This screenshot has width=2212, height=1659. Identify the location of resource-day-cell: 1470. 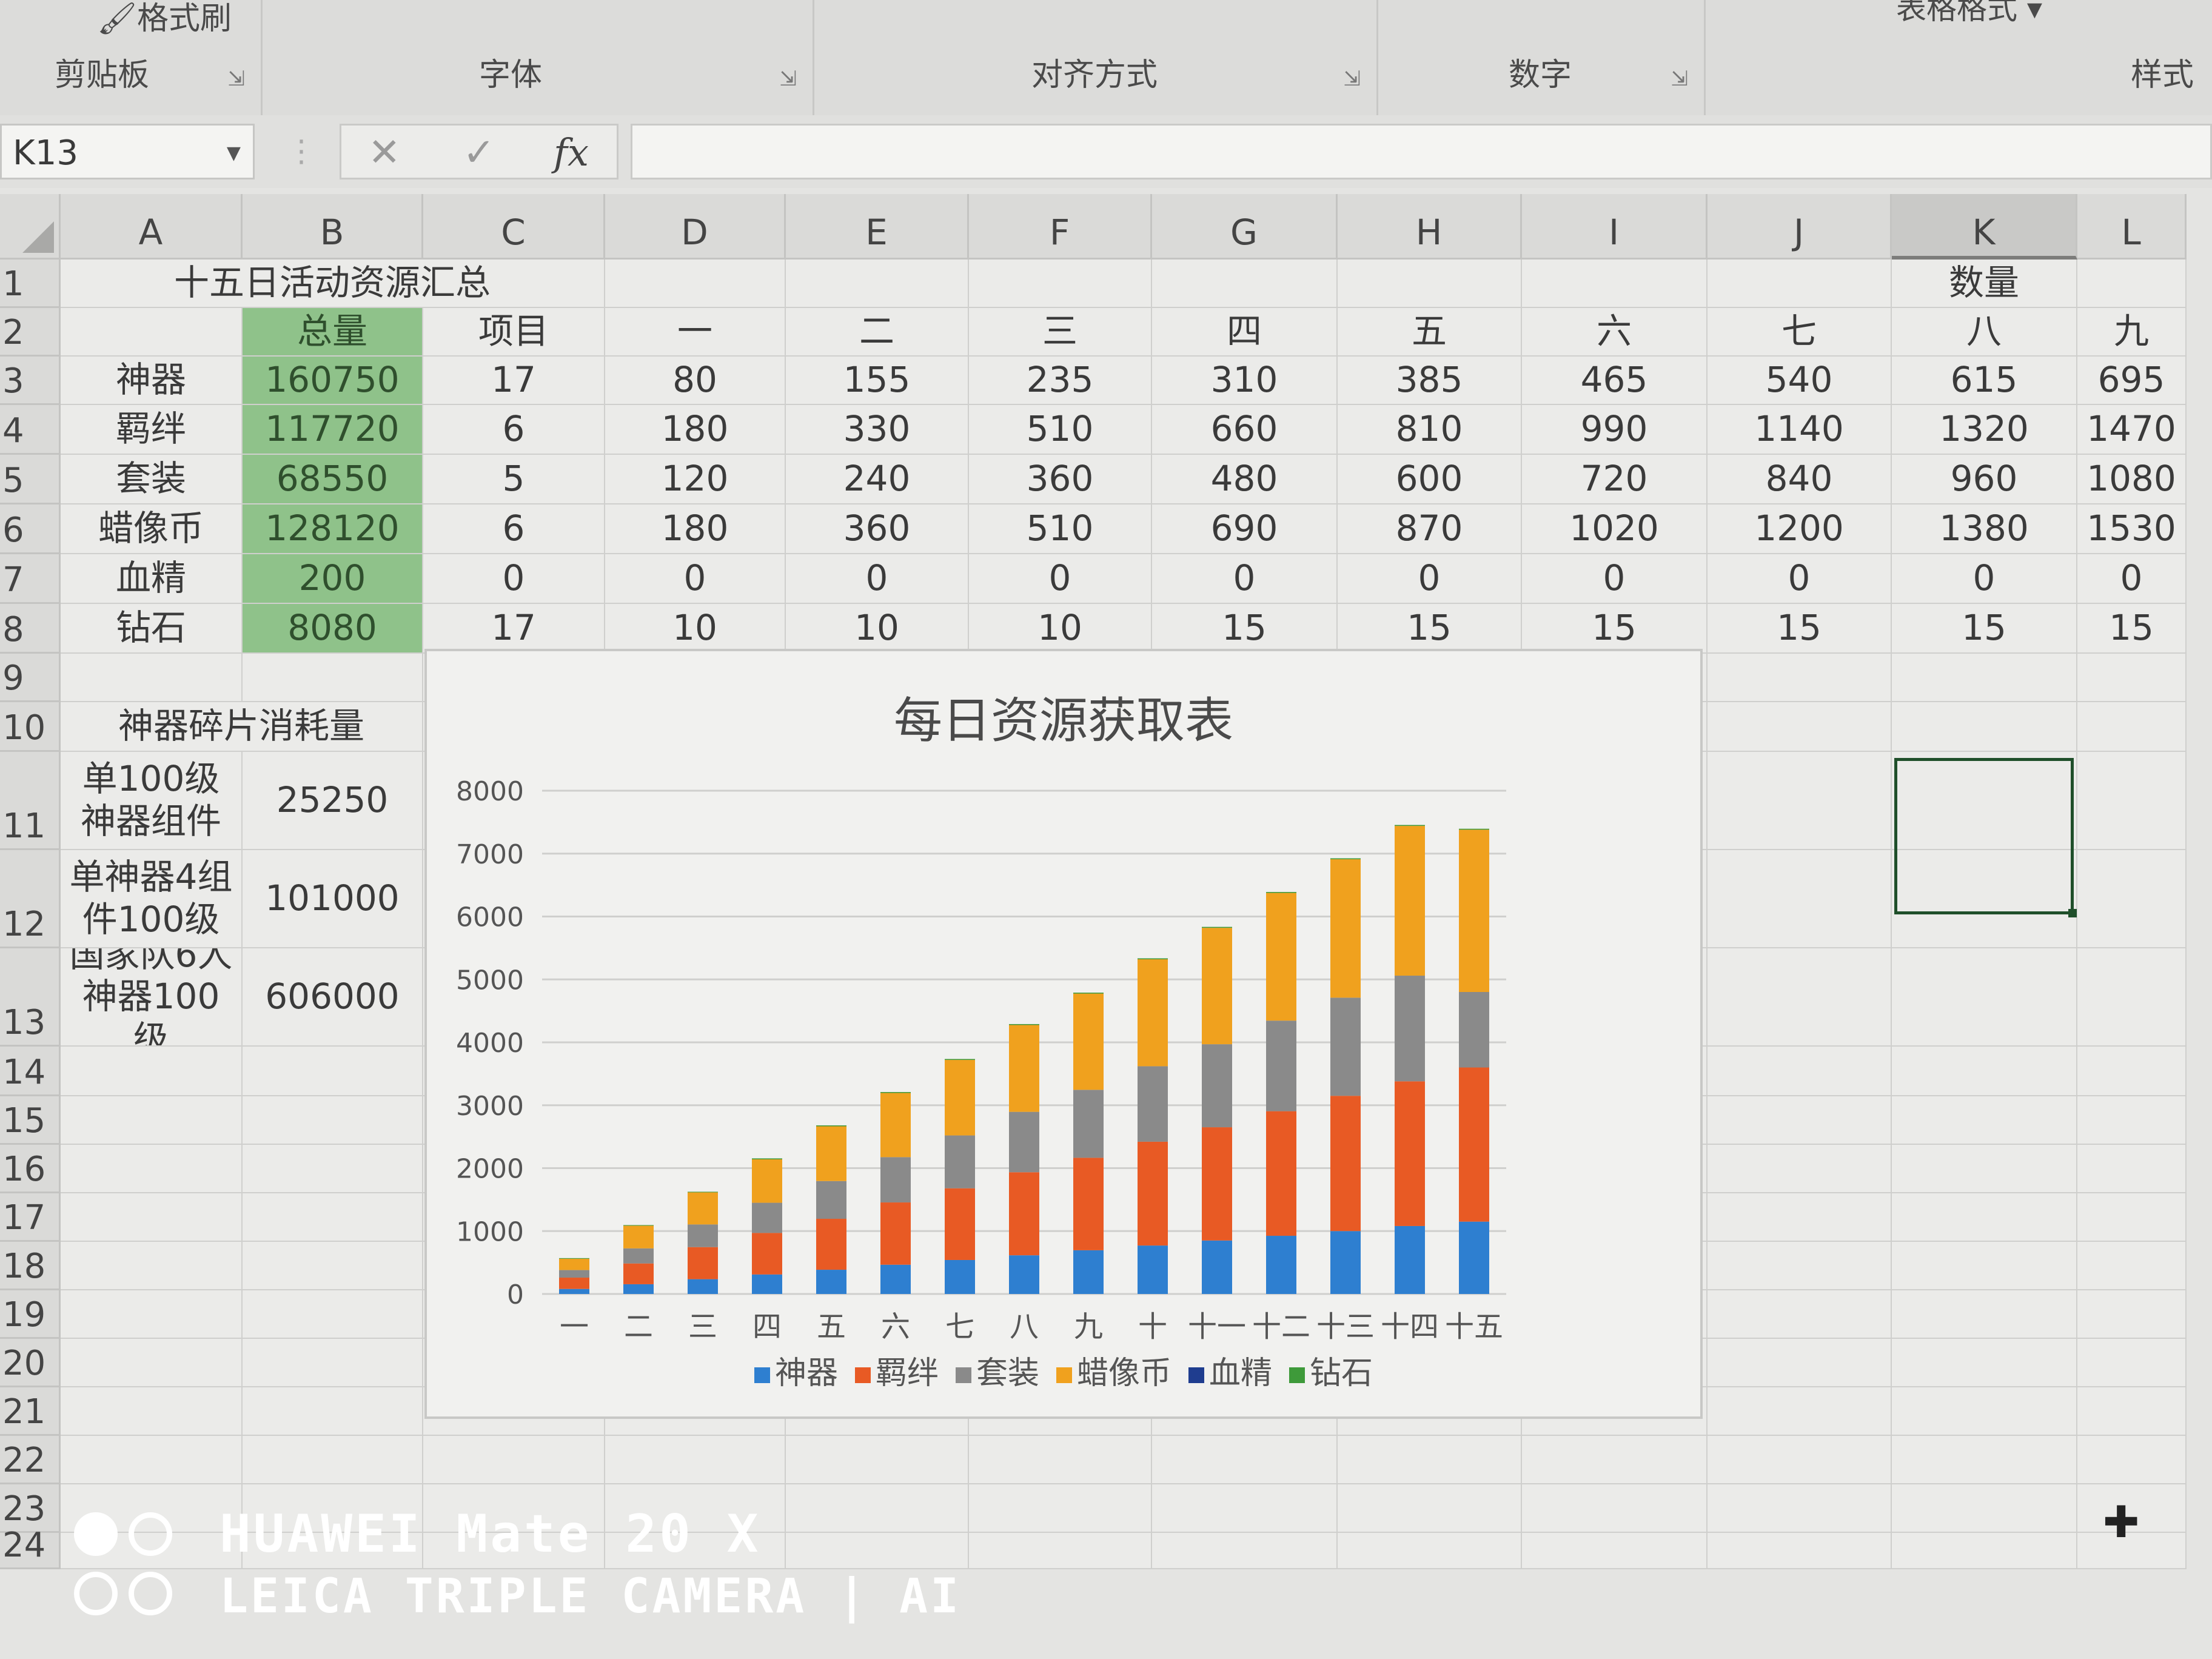
(2132, 430).